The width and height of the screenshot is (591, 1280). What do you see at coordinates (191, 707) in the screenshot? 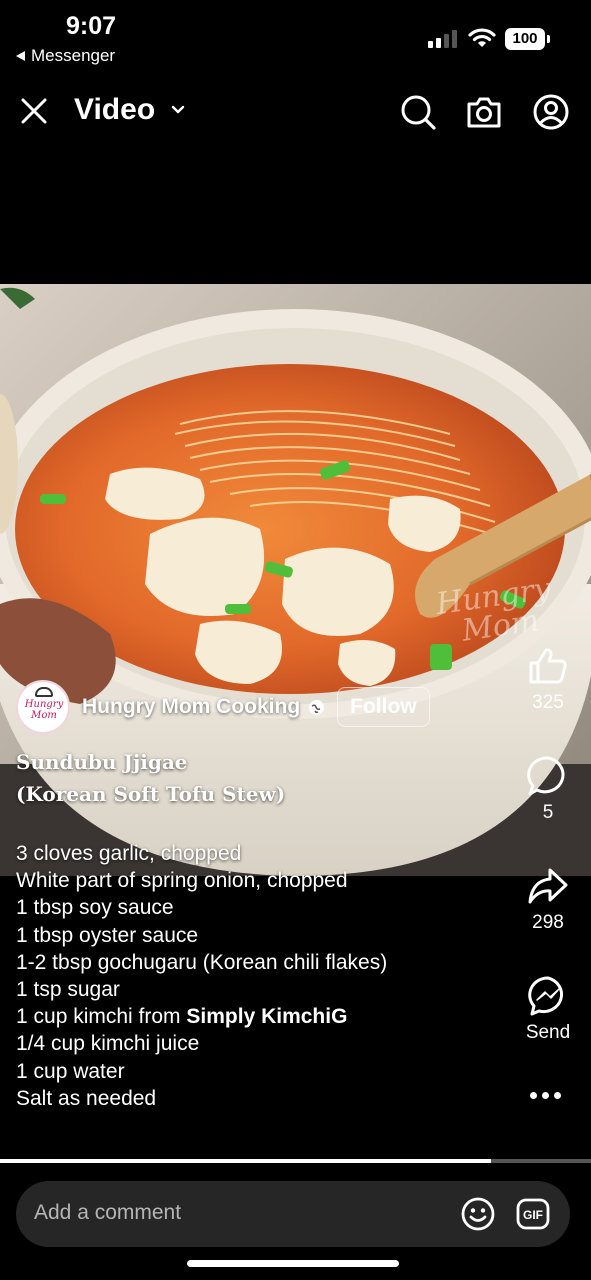
I see `author-name: Hungry Mom Cooking` at bounding box center [191, 707].